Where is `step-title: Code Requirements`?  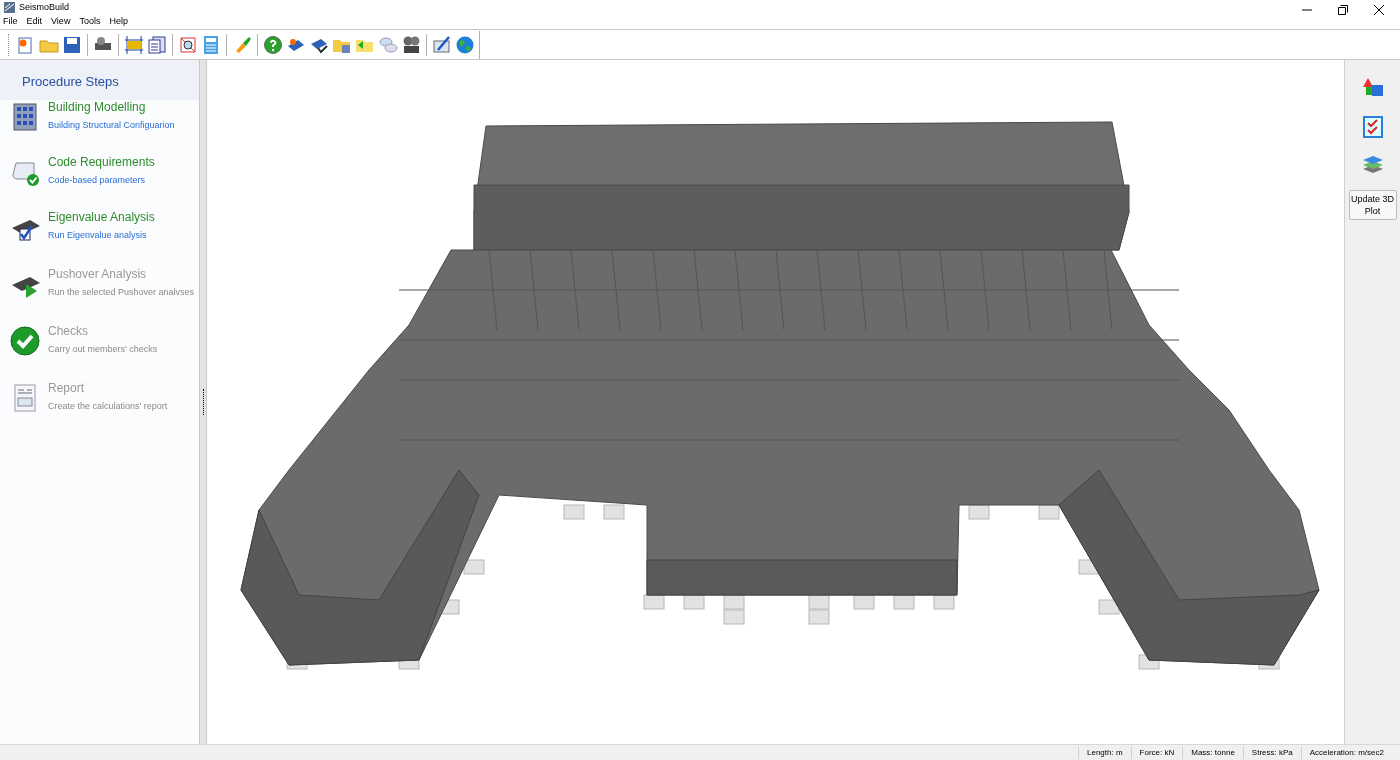
step-title: Code Requirements is located at coordinates (101, 162).